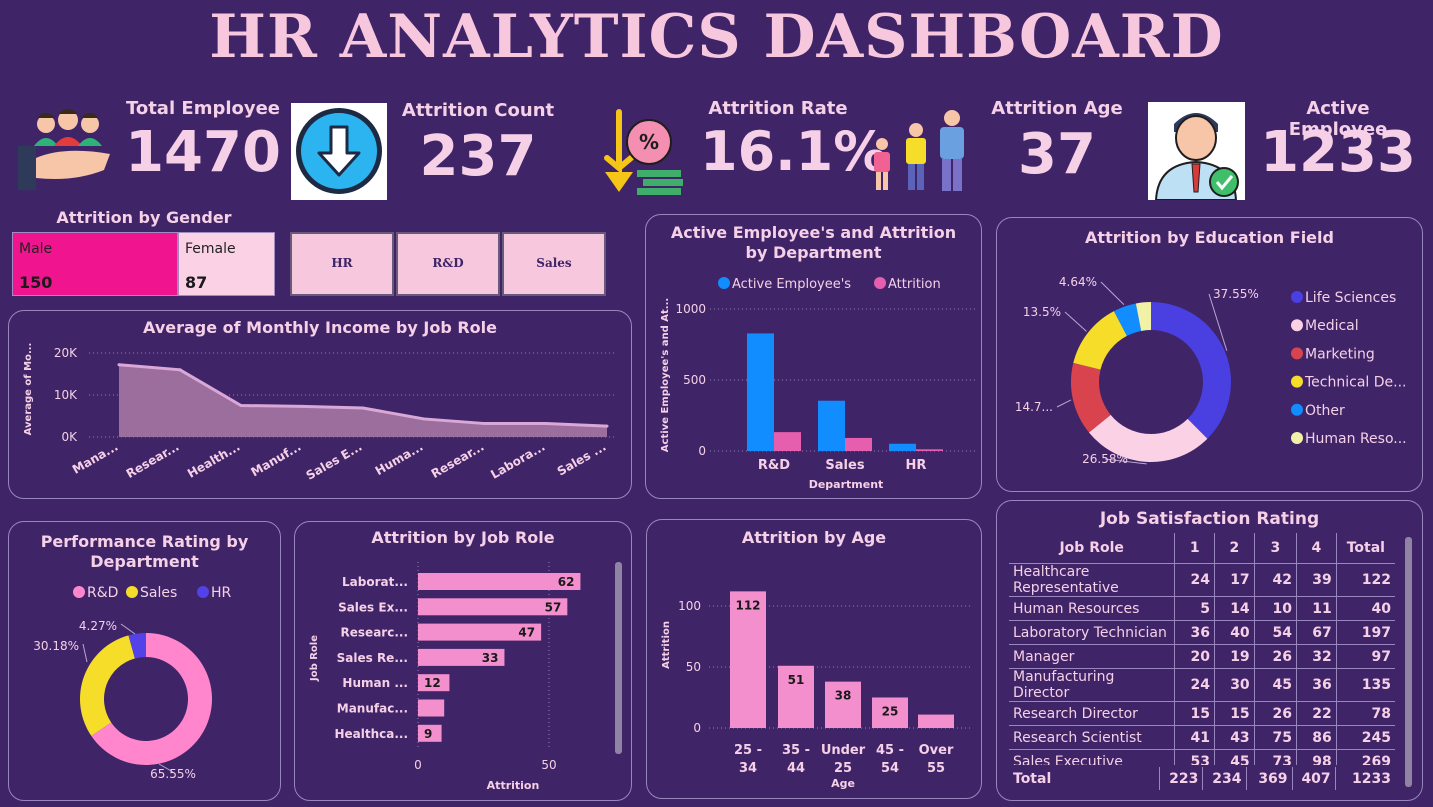 The image size is (1433, 807). What do you see at coordinates (1365, 685) in the screenshot?
I see `jobsat-value-cell: 135` at bounding box center [1365, 685].